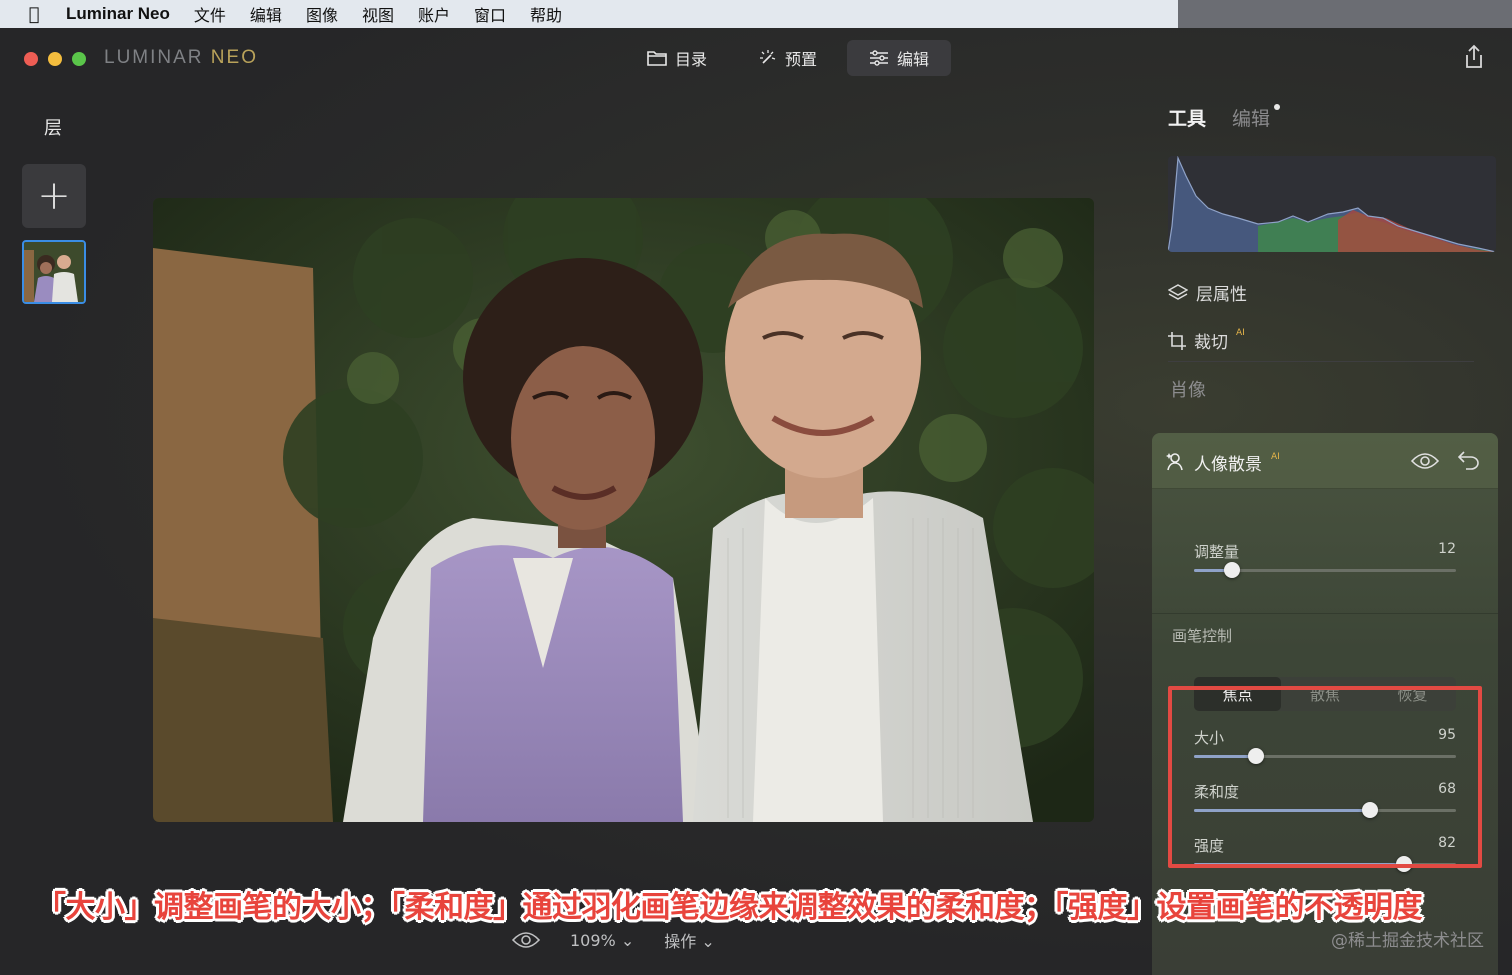  Describe the element at coordinates (680, 941) in the screenshot. I see `actions-label: 操作` at that location.